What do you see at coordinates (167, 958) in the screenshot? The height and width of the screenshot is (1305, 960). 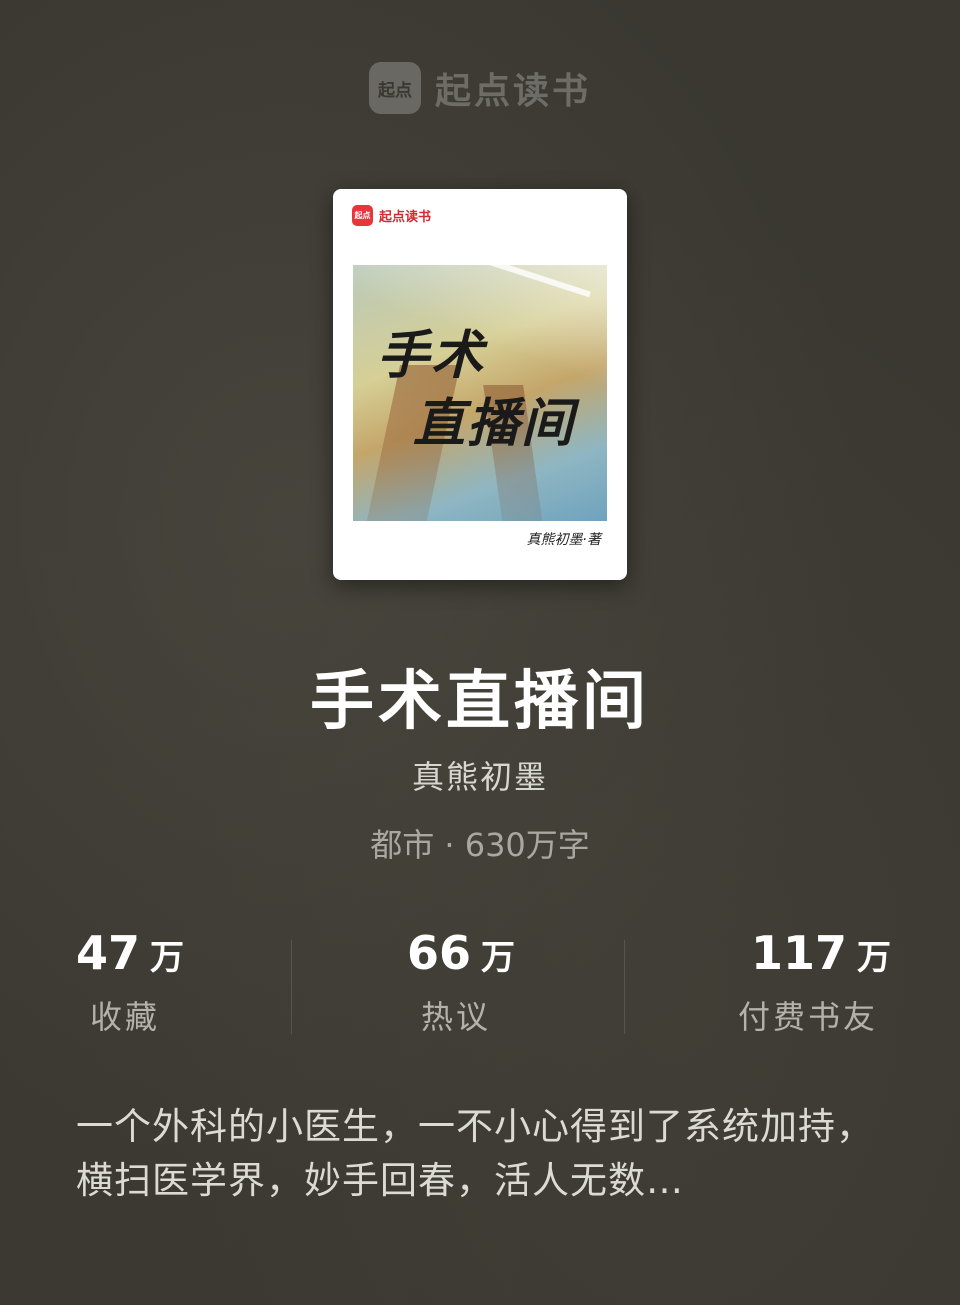 I see `stat-favorites-unit: 万` at bounding box center [167, 958].